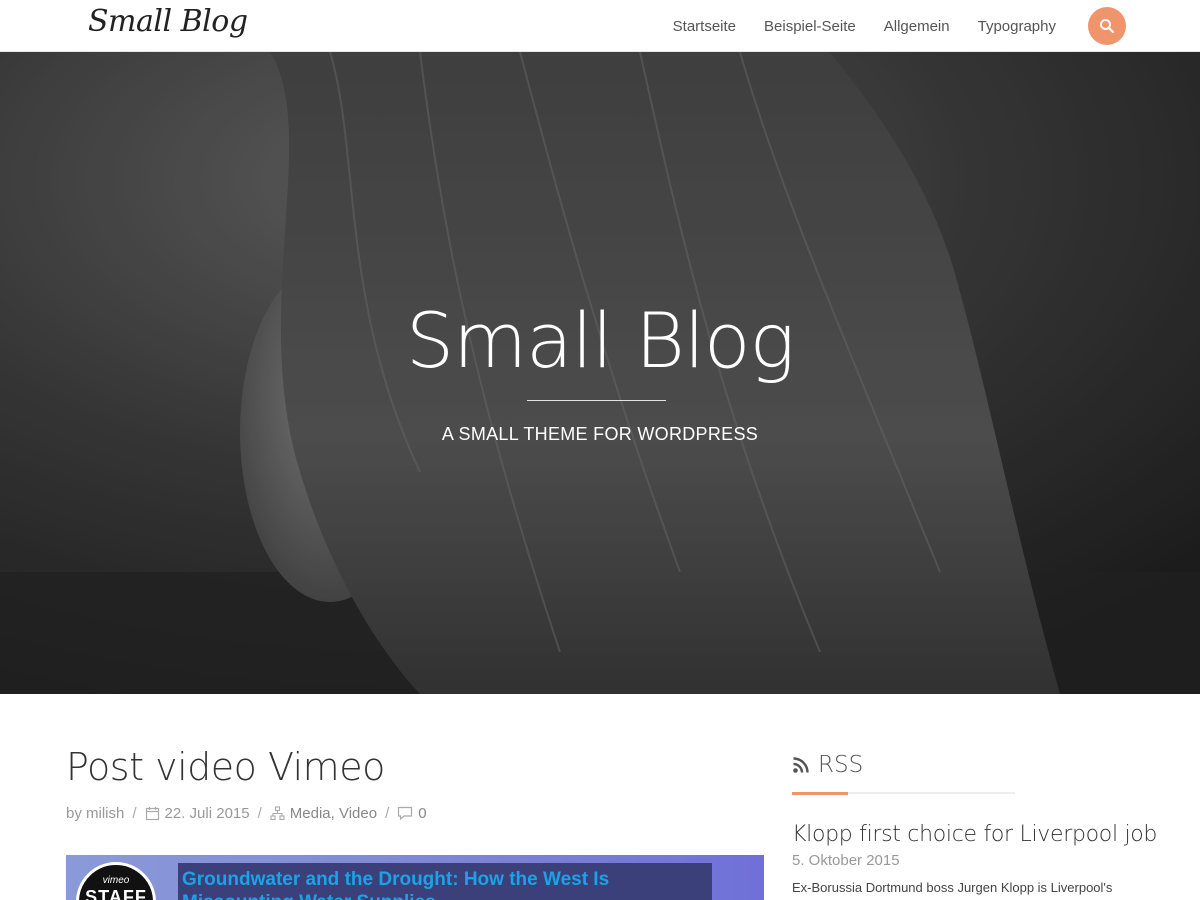  Describe the element at coordinates (168, 21) in the screenshot. I see `site-logo: Small Blog` at that location.